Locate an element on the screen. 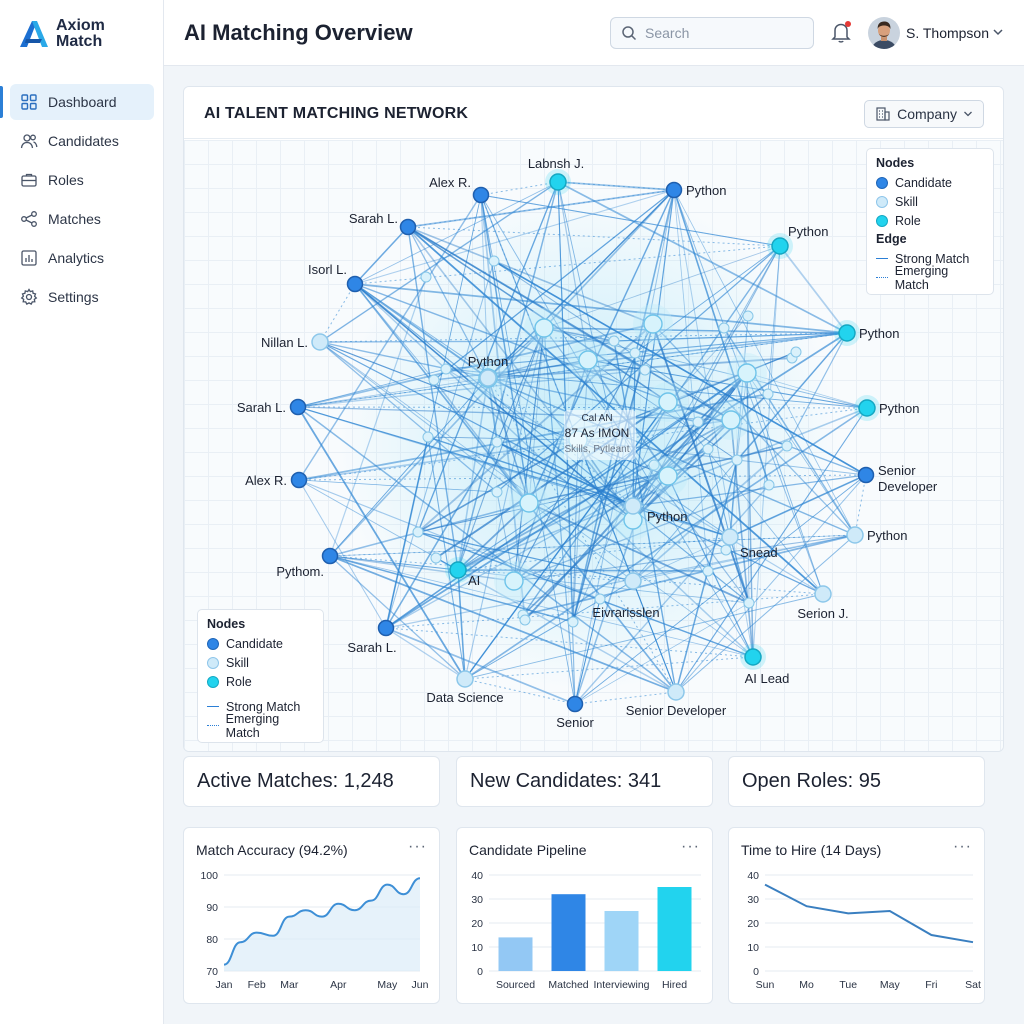  x-tick-label: Sourced is located at coordinates (515, 985).